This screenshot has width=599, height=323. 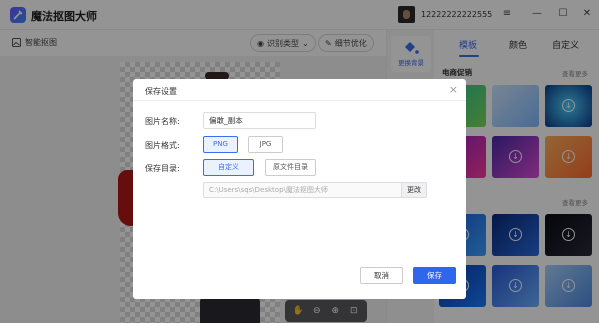 I want to click on dialog-divider, so click(x=299, y=100).